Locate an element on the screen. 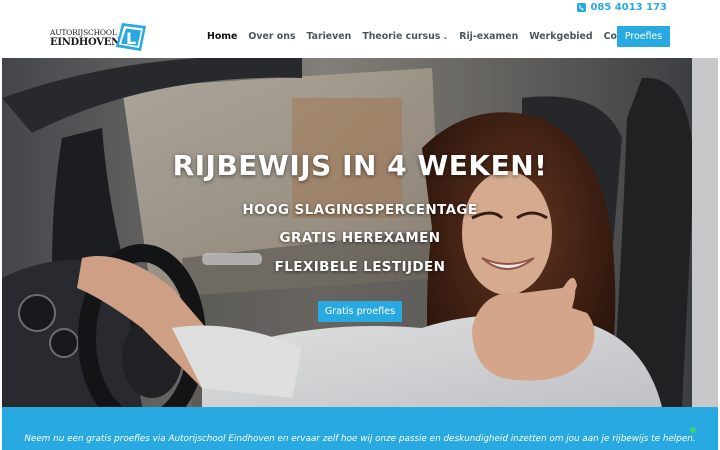 The width and height of the screenshot is (720, 450). hero-title: RIJBEWIJS IN 4 WEKEN! is located at coordinates (360, 165).